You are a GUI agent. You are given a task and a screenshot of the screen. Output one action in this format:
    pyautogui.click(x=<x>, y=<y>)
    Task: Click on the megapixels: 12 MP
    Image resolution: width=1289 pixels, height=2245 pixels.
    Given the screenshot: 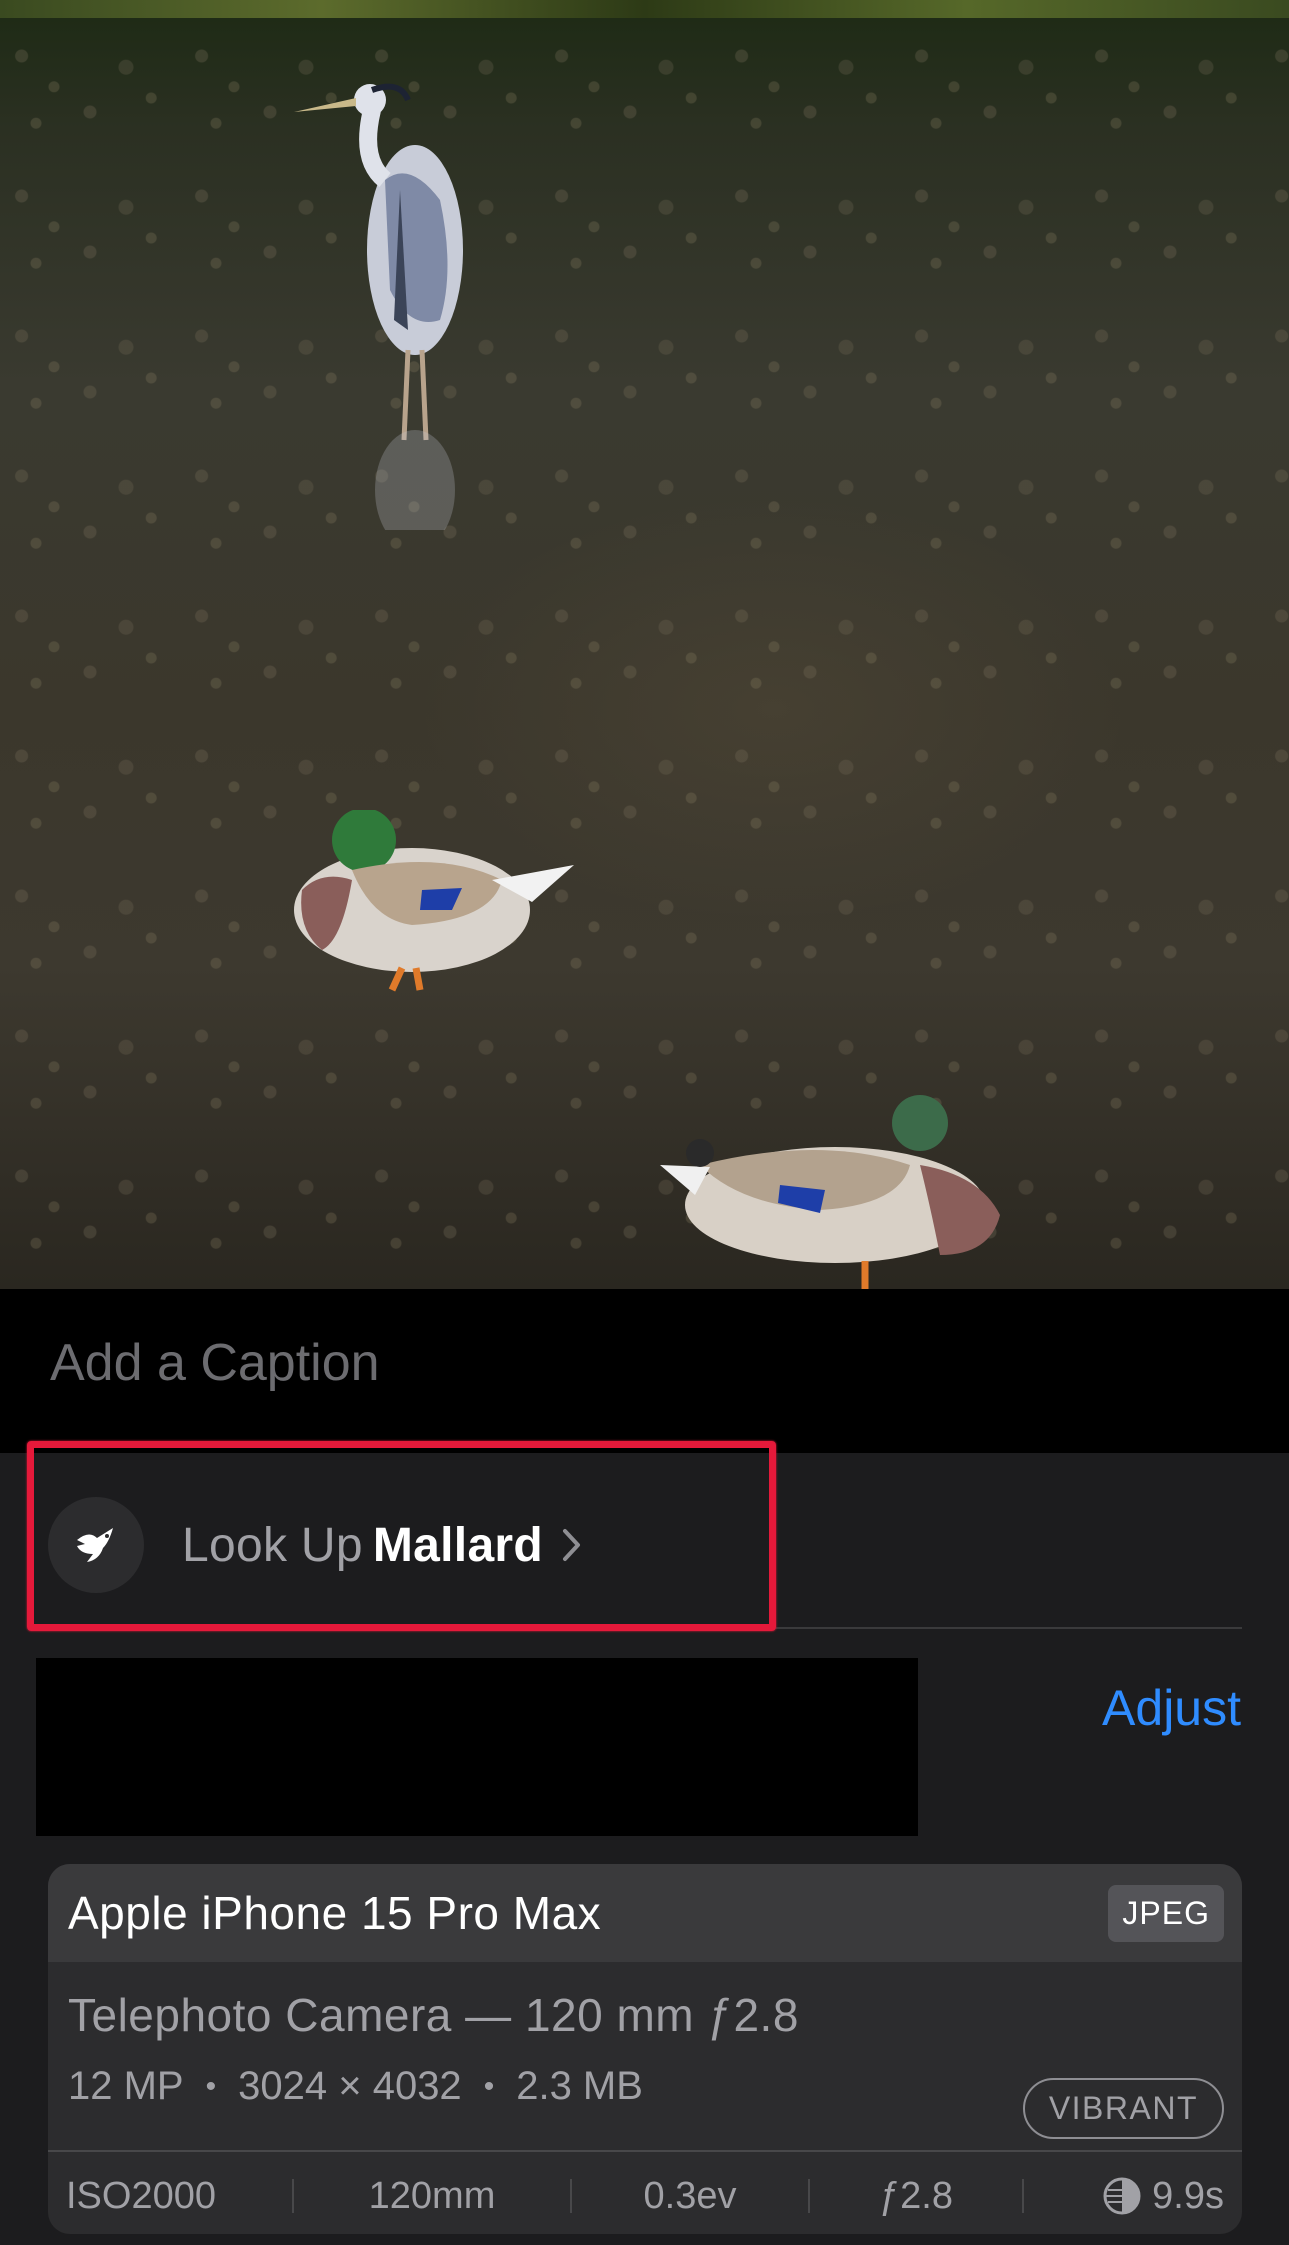 What is the action you would take?
    pyautogui.click(x=126, y=2086)
    